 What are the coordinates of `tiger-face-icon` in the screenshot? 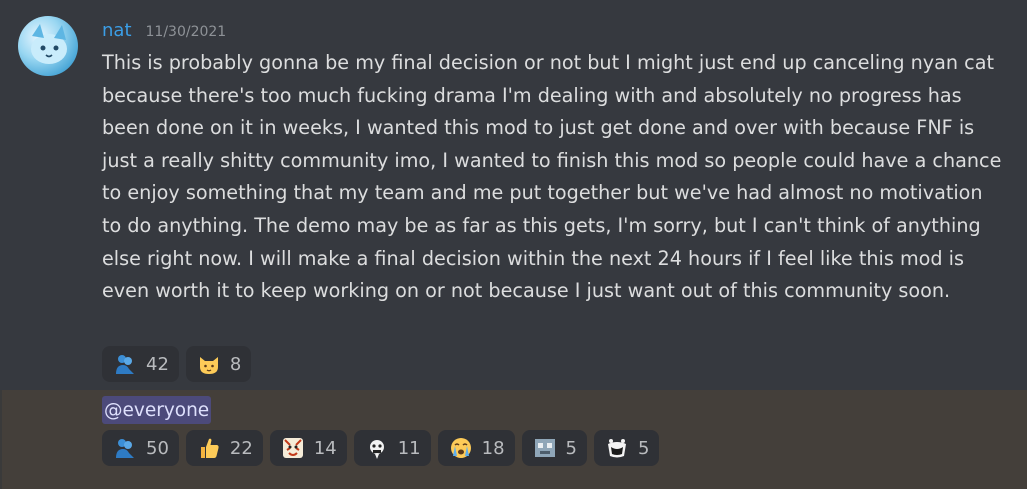 It's located at (293, 448).